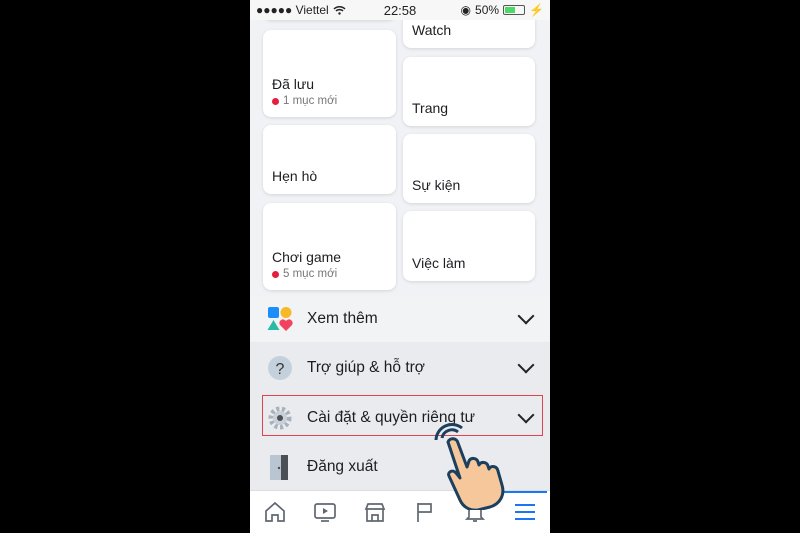  What do you see at coordinates (275, 512) in the screenshot?
I see `home-icon` at bounding box center [275, 512].